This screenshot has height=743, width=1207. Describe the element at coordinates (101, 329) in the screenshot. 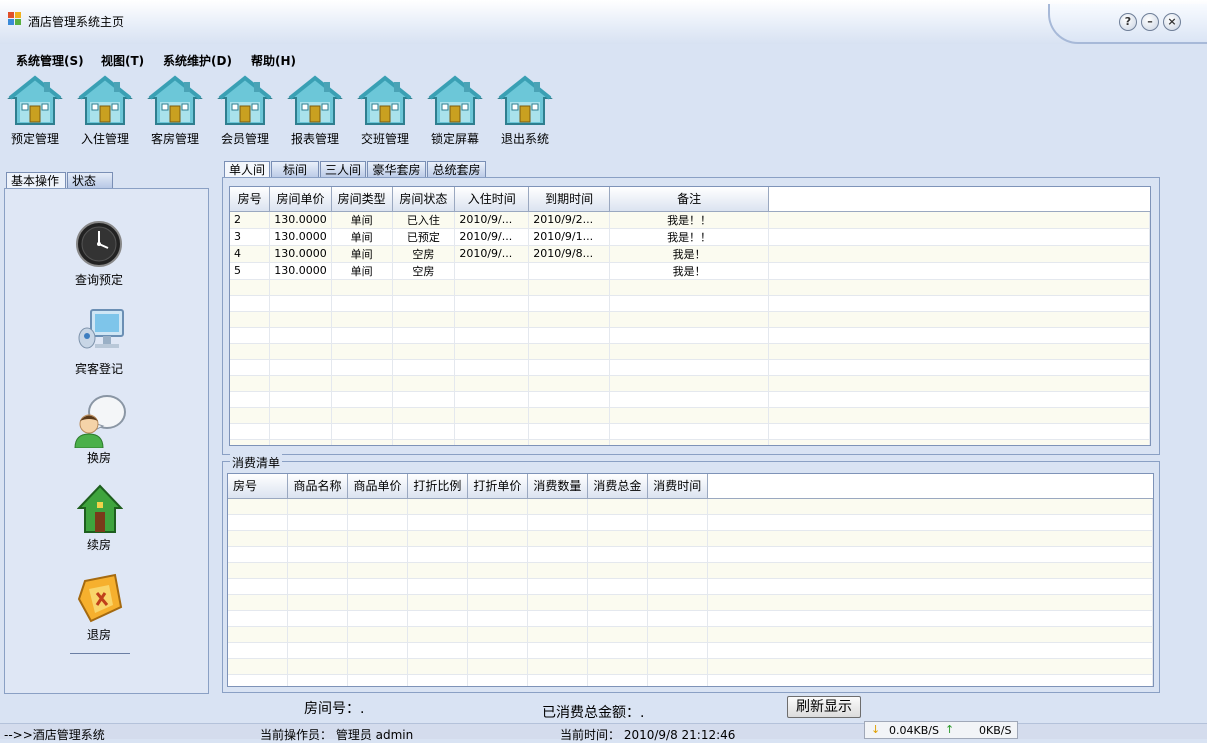

I see `computer-icon` at that location.